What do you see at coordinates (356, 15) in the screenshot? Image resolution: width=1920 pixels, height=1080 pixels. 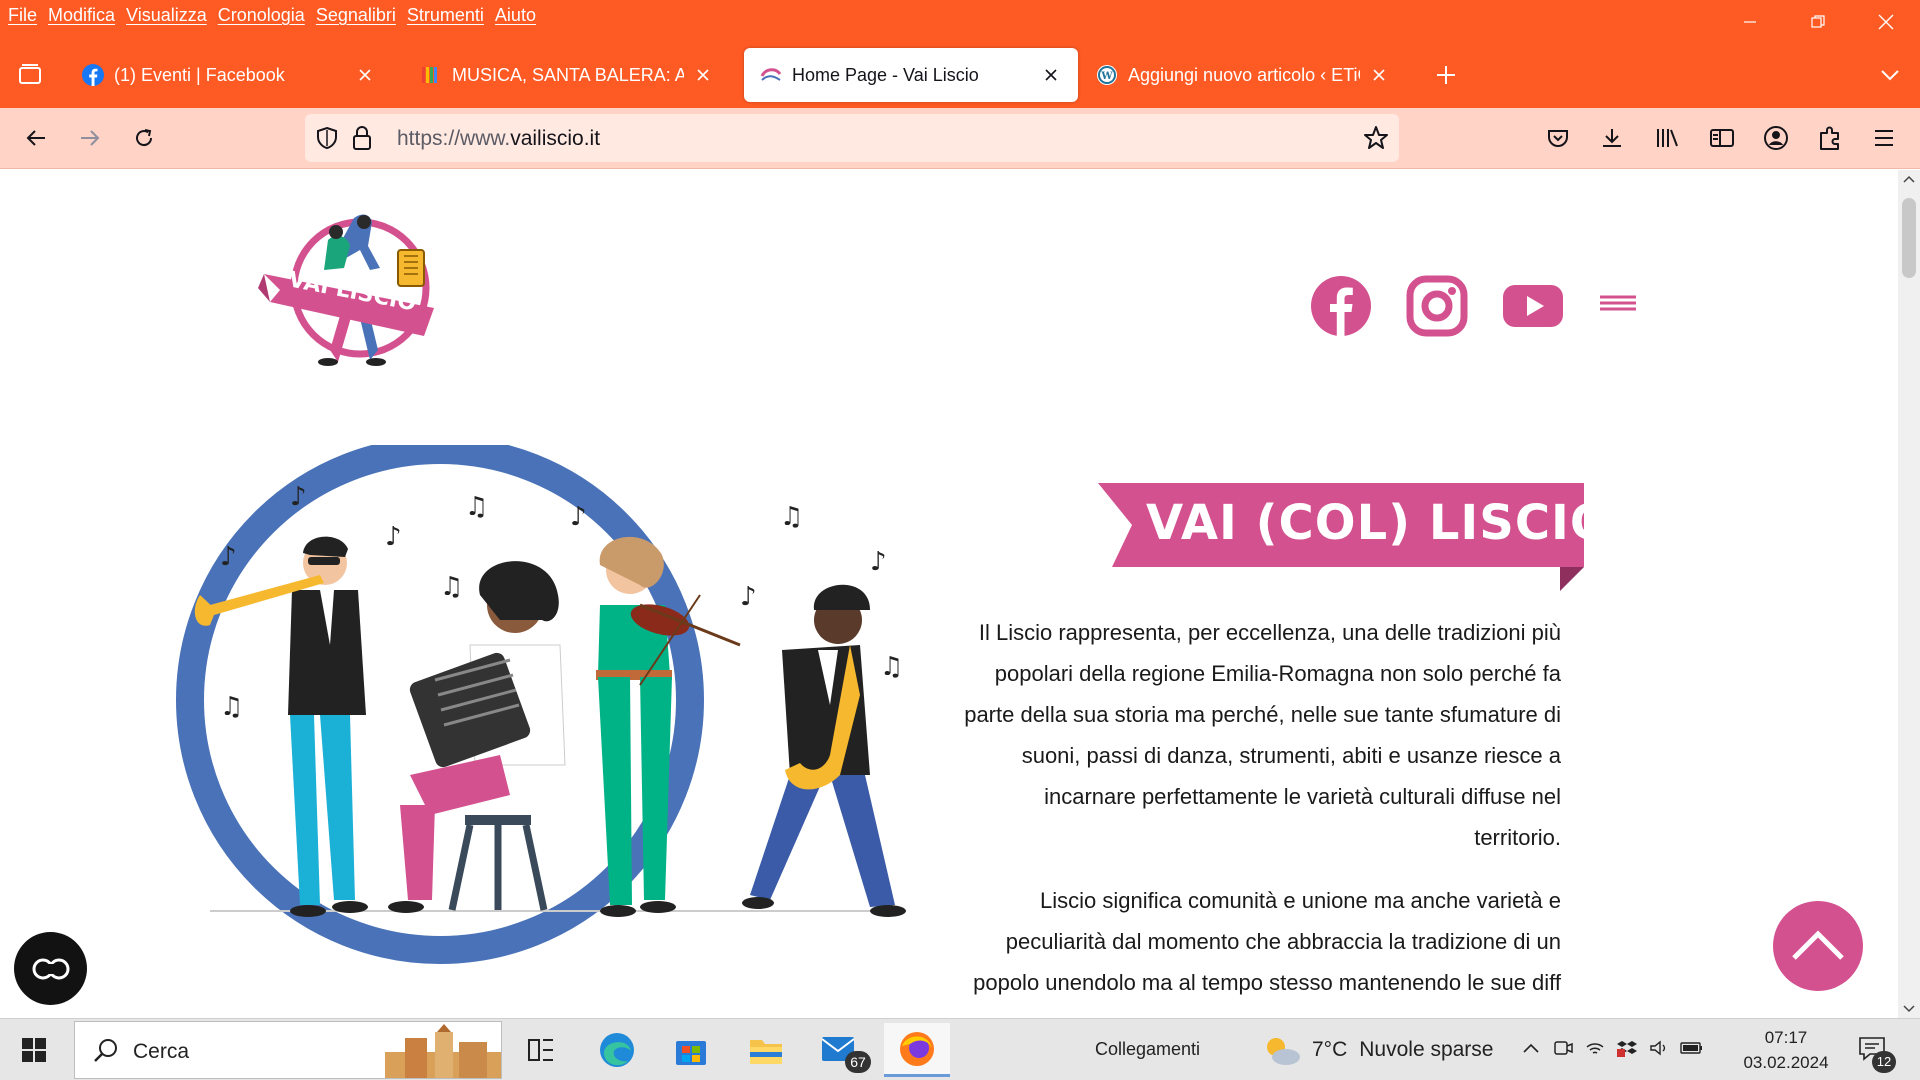 I see `menu-segnalibri: Segnalibri` at bounding box center [356, 15].